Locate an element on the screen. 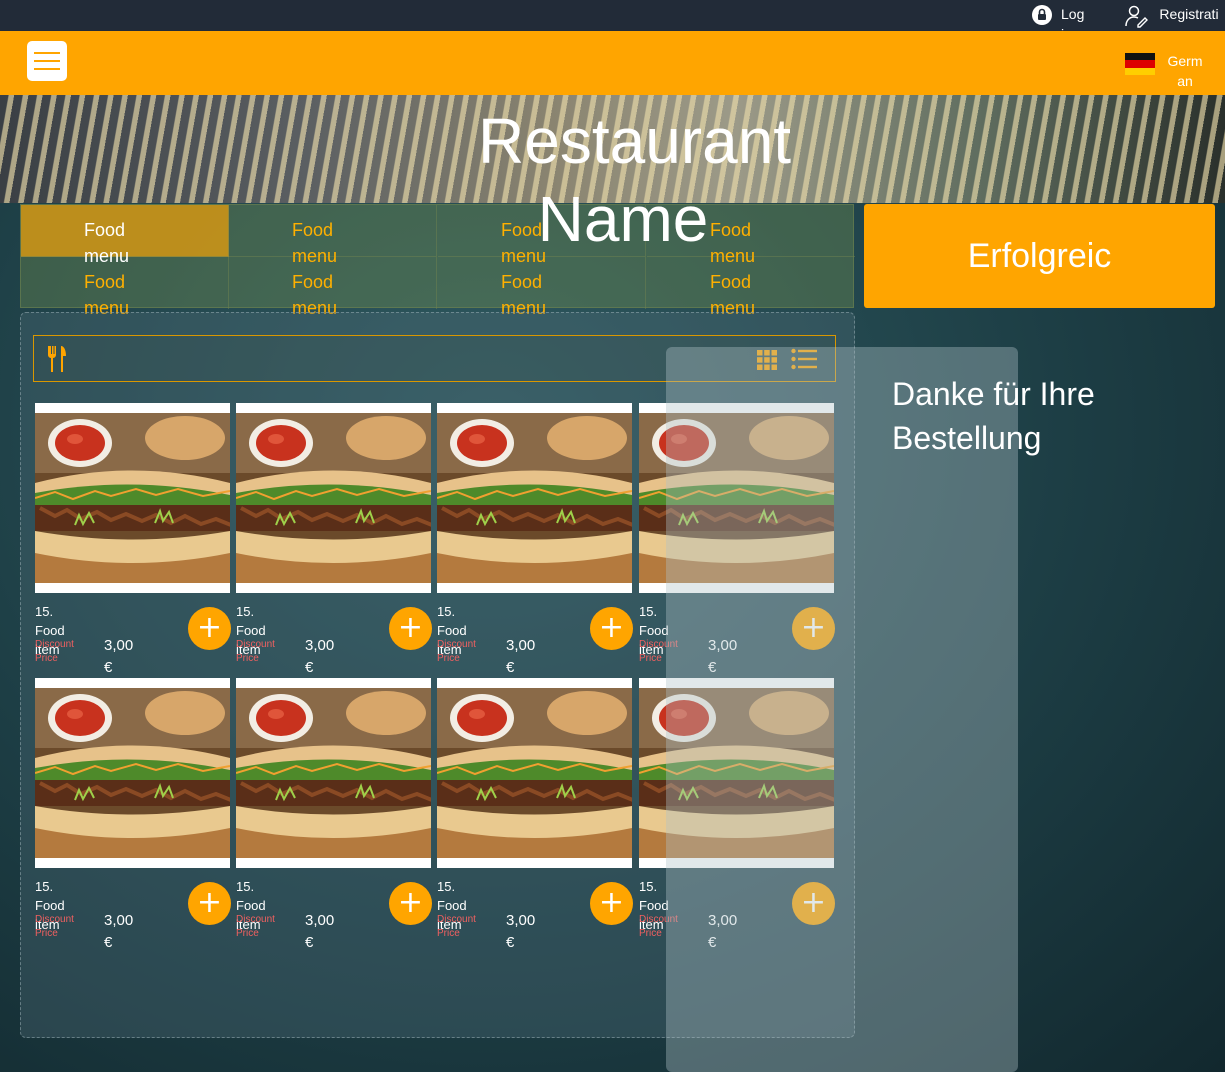  fork-knife-icon is located at coordinates (57, 359).